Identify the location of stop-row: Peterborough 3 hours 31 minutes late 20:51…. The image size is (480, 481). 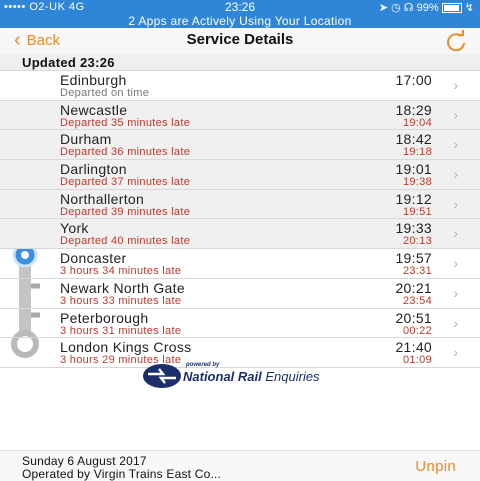
(240, 324).